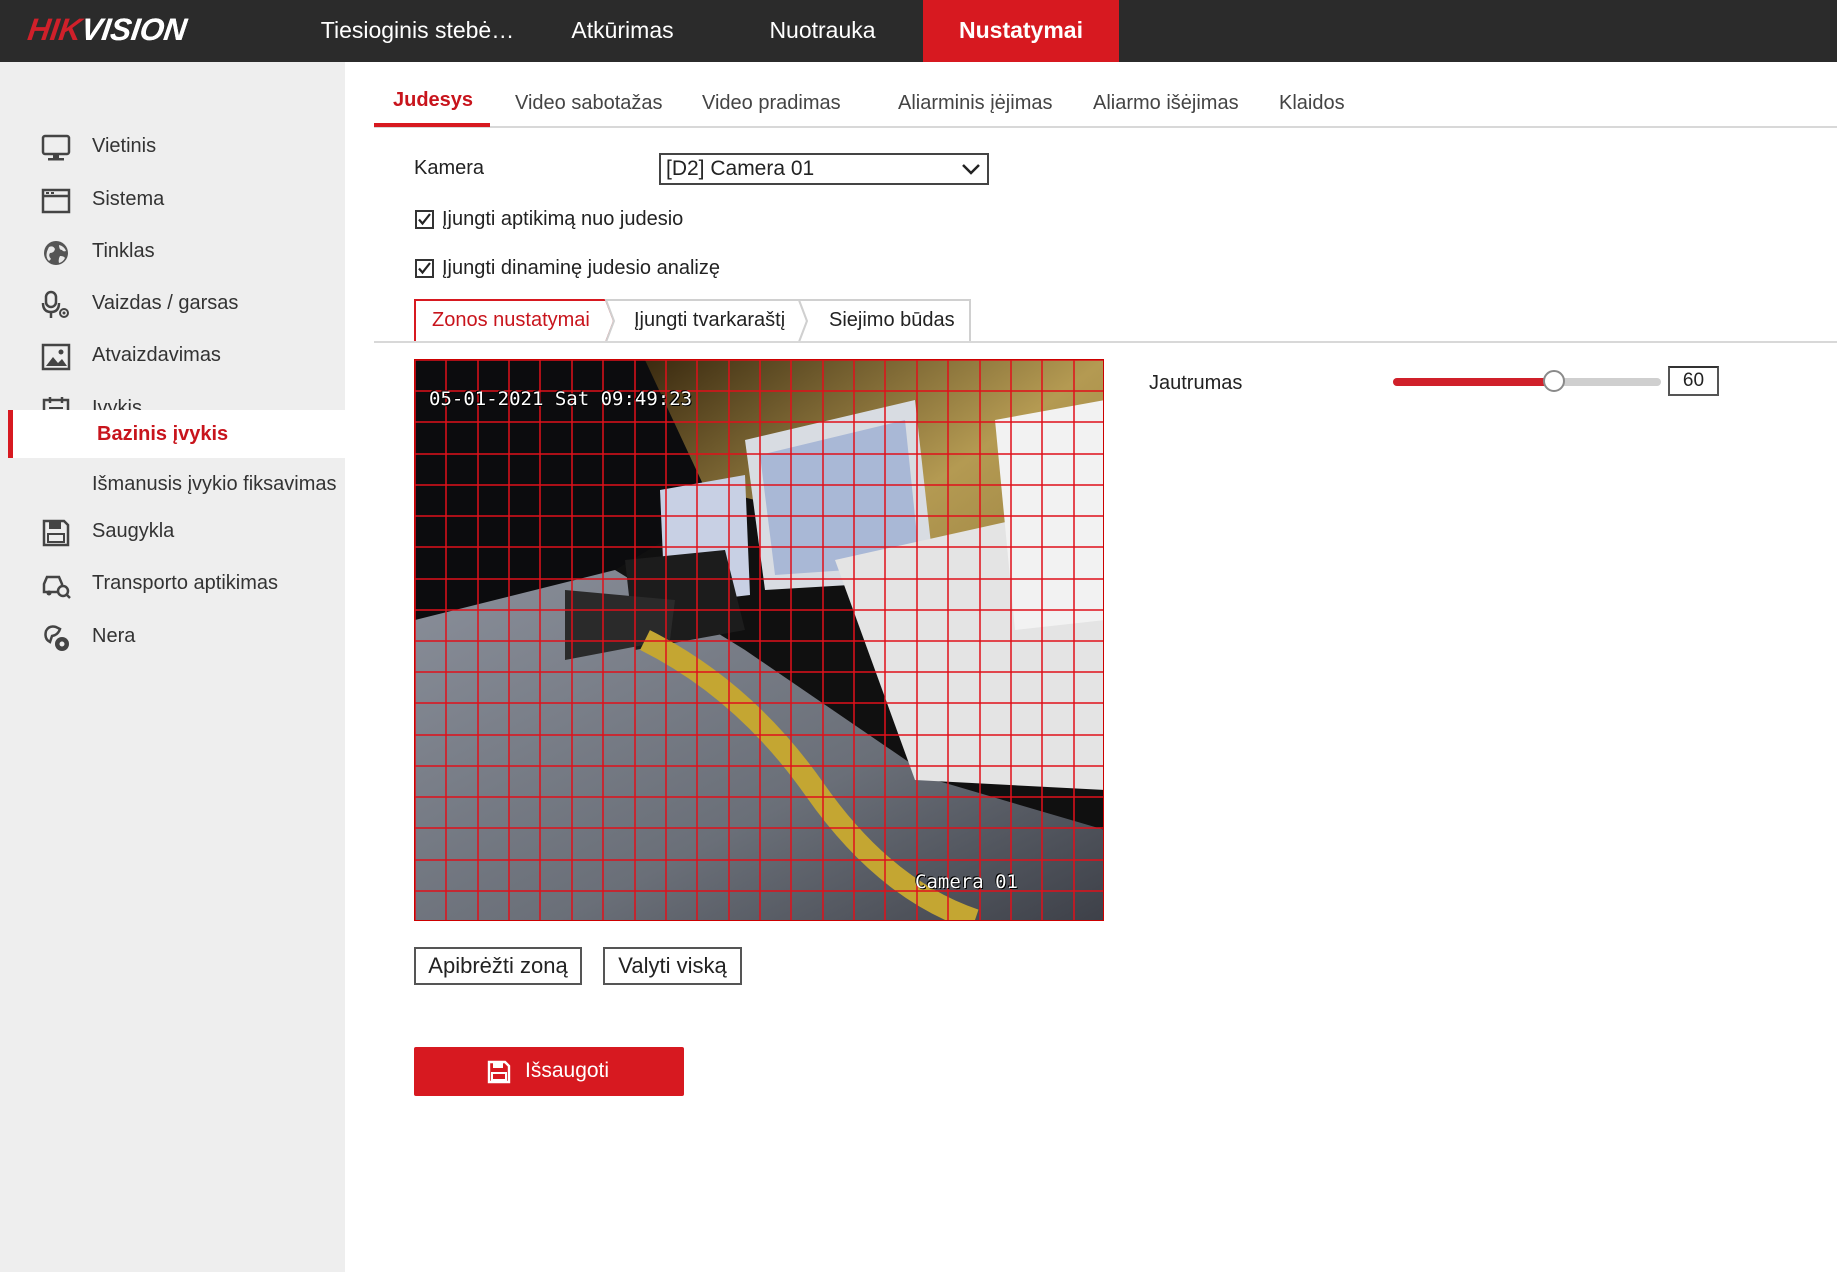 The height and width of the screenshot is (1272, 1837). What do you see at coordinates (567, 1070) in the screenshot?
I see `save-button-label: Išsaugoti` at bounding box center [567, 1070].